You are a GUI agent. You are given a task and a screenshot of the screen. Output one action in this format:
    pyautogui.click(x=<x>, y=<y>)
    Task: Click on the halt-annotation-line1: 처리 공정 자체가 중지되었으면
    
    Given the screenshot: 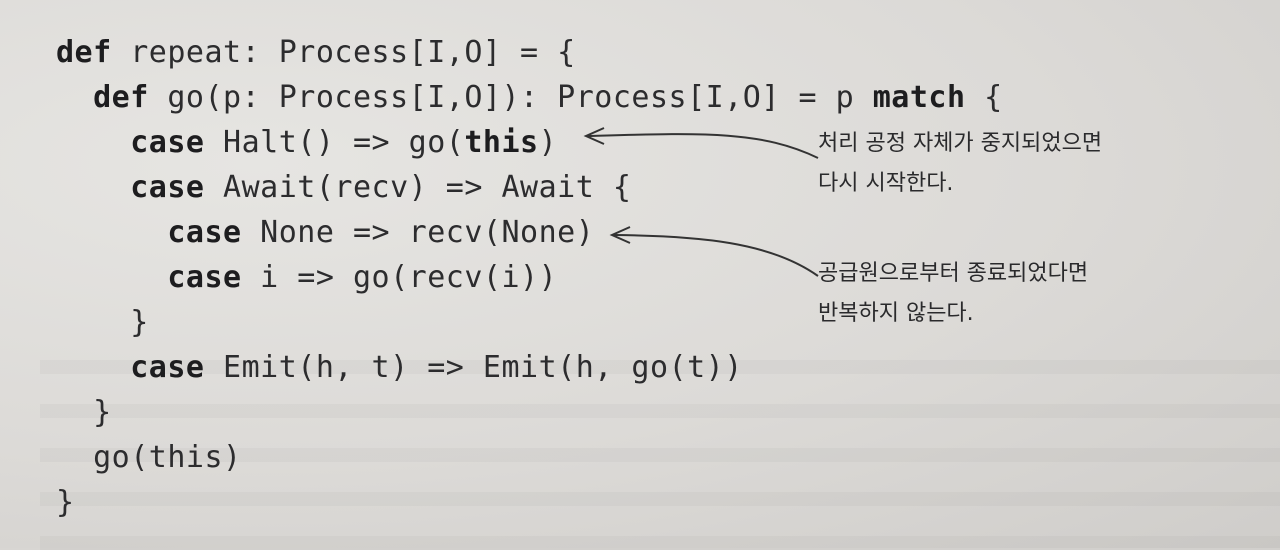 What is the action you would take?
    pyautogui.click(x=960, y=143)
    